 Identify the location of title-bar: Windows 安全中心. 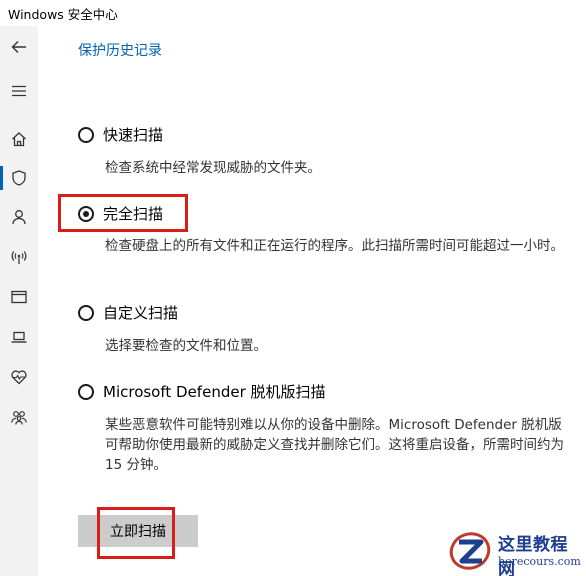
(293, 13).